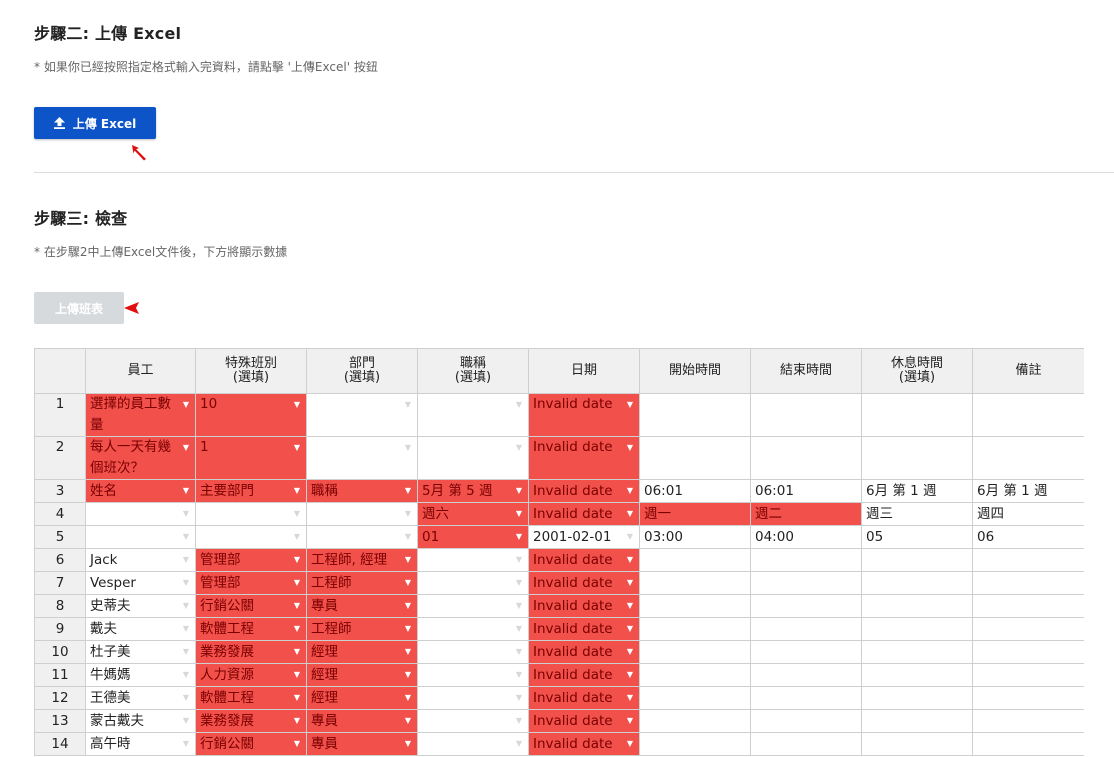 The width and height of the screenshot is (1114, 757). What do you see at coordinates (473, 514) in the screenshot?
I see `grid-cell: 週六 ▼` at bounding box center [473, 514].